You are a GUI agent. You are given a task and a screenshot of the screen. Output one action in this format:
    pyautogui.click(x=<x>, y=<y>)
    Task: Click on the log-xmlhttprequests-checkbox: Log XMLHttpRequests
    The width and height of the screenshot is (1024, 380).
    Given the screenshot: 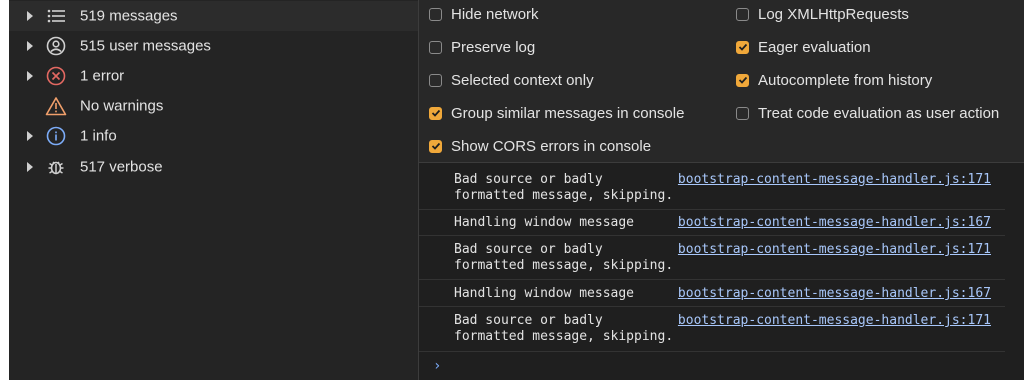 What is the action you would take?
    pyautogui.click(x=822, y=14)
    